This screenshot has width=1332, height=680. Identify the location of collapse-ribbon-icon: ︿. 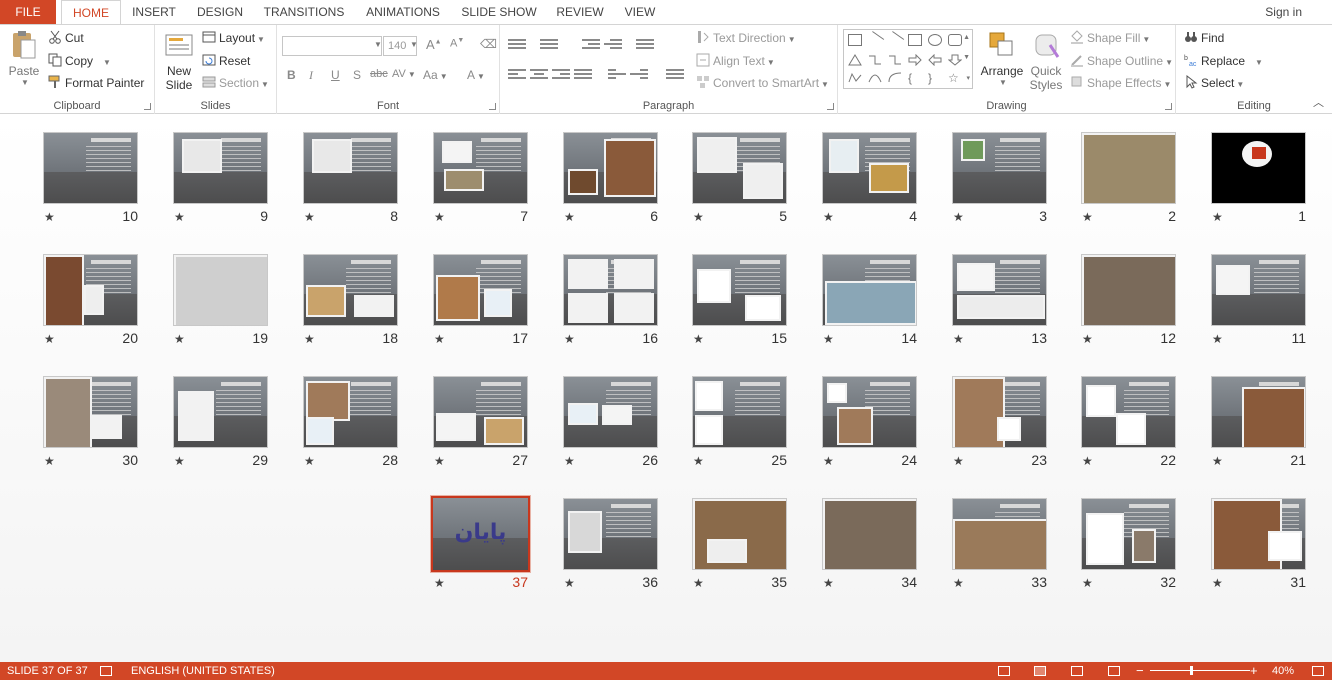
(1318, 102).